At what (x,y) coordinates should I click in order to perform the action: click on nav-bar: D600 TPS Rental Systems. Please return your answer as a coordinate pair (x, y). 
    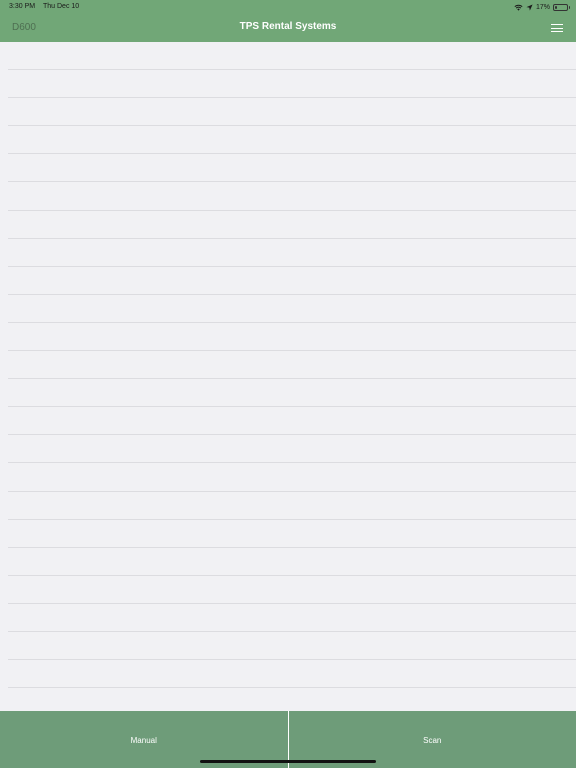
    Looking at the image, I should click on (288, 28).